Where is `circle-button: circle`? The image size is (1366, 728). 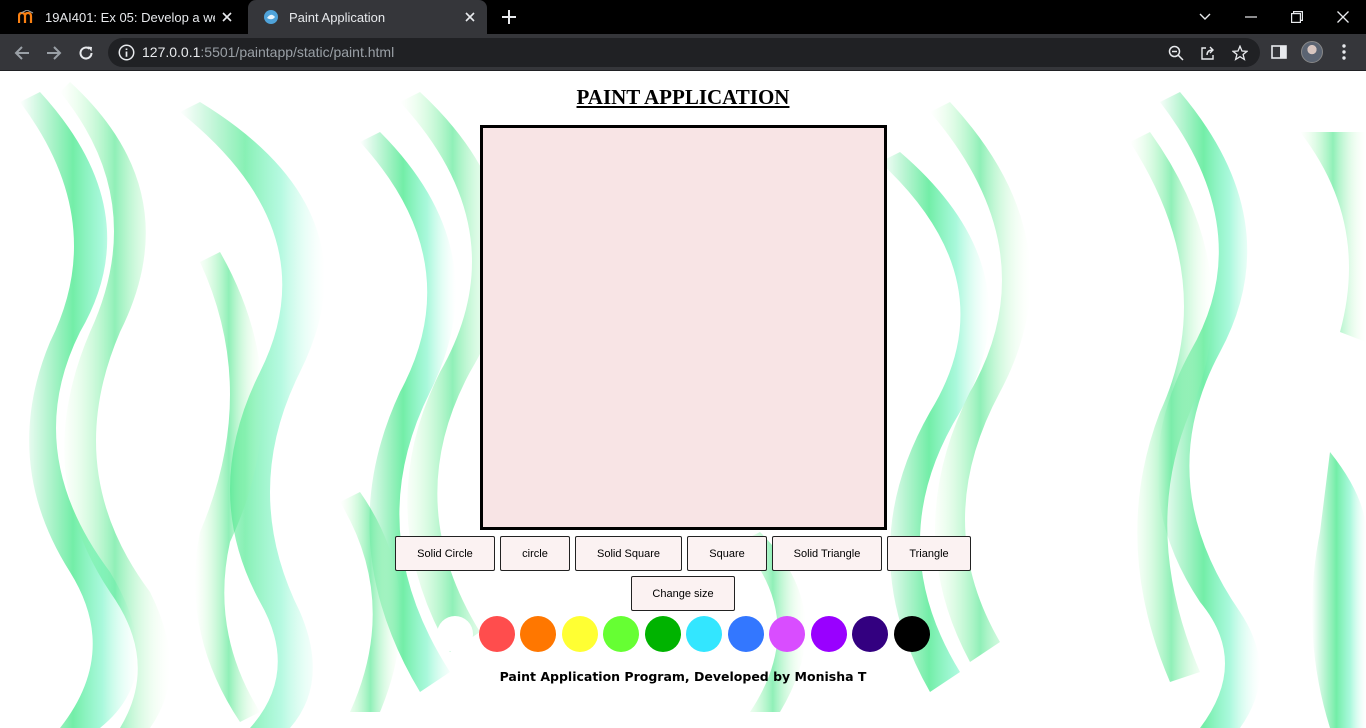
circle-button: circle is located at coordinates (535, 553).